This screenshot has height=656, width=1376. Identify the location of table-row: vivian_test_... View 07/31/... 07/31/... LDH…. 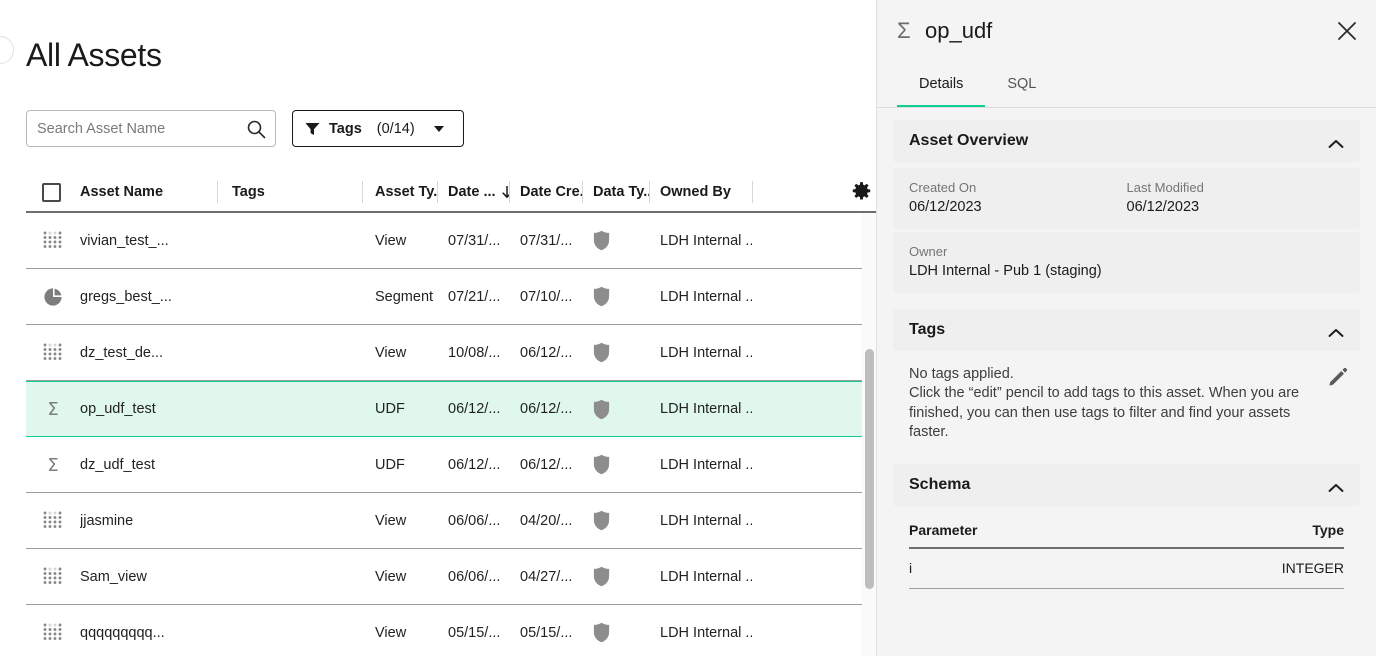
(451, 241).